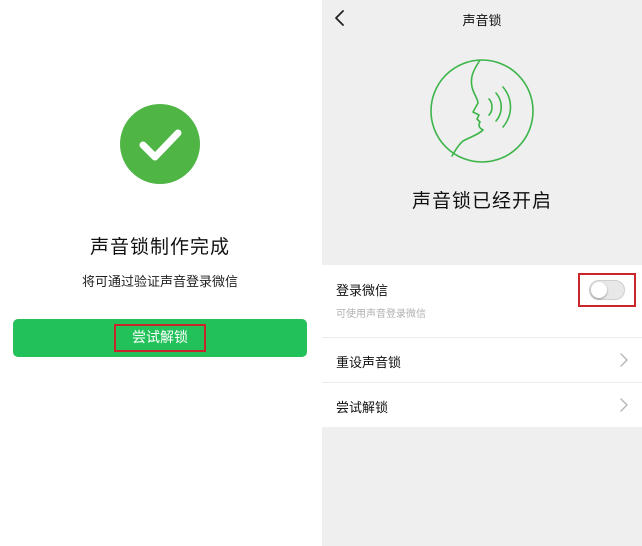 This screenshot has height=546, width=642. I want to click on lock-enabled-status: 声音锁已经开启, so click(481, 201).